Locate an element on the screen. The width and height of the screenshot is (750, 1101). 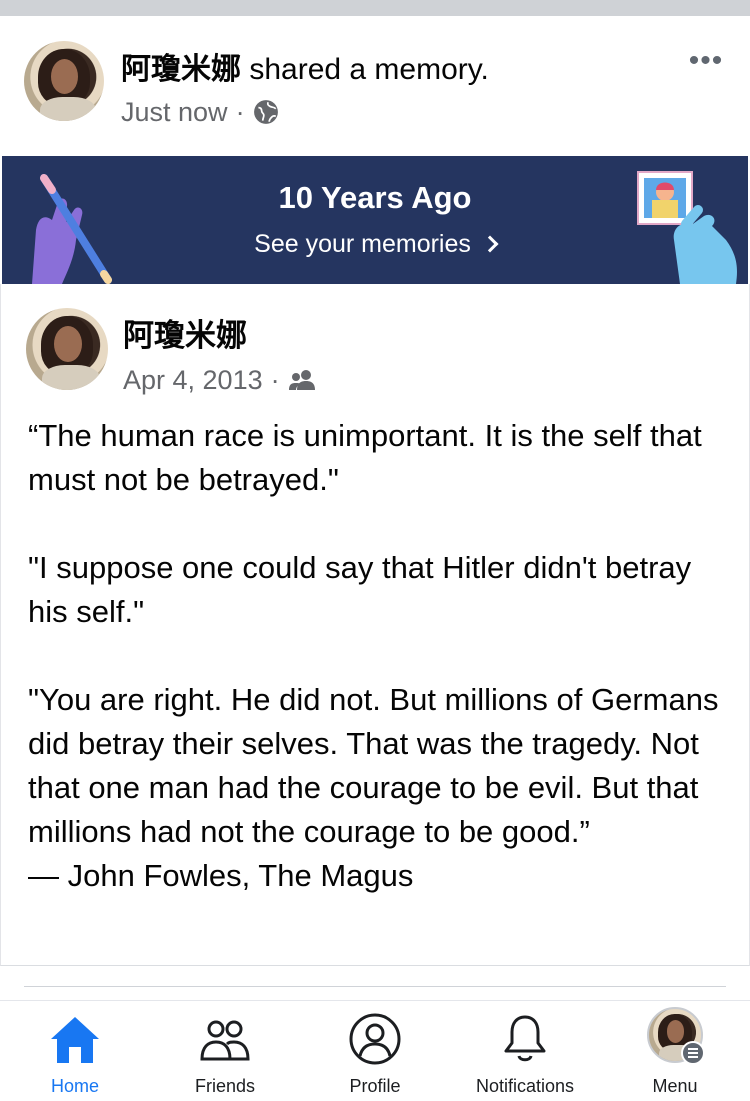
post-author-line: 阿瓊米娜 shared a memory. is located at coordinates (305, 70).